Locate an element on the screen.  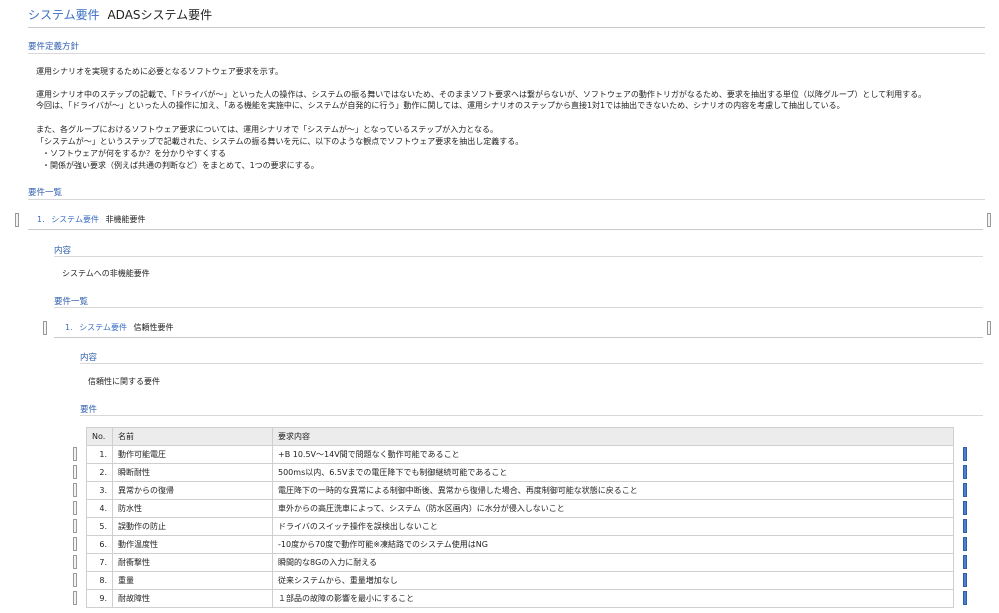
cell-no: 7. is located at coordinates (99, 562).